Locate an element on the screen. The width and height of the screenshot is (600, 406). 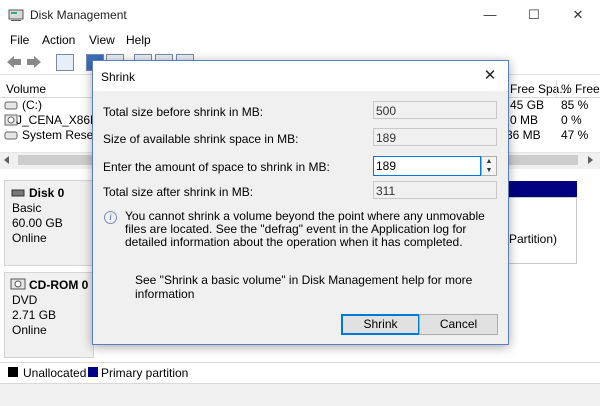
disk-size: 2.71 GB is located at coordinates (34, 315).